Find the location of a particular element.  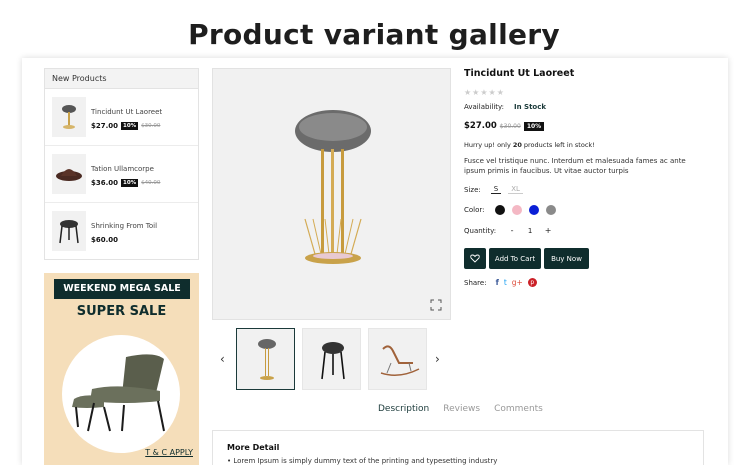

share-label: Share: is located at coordinates (475, 282).